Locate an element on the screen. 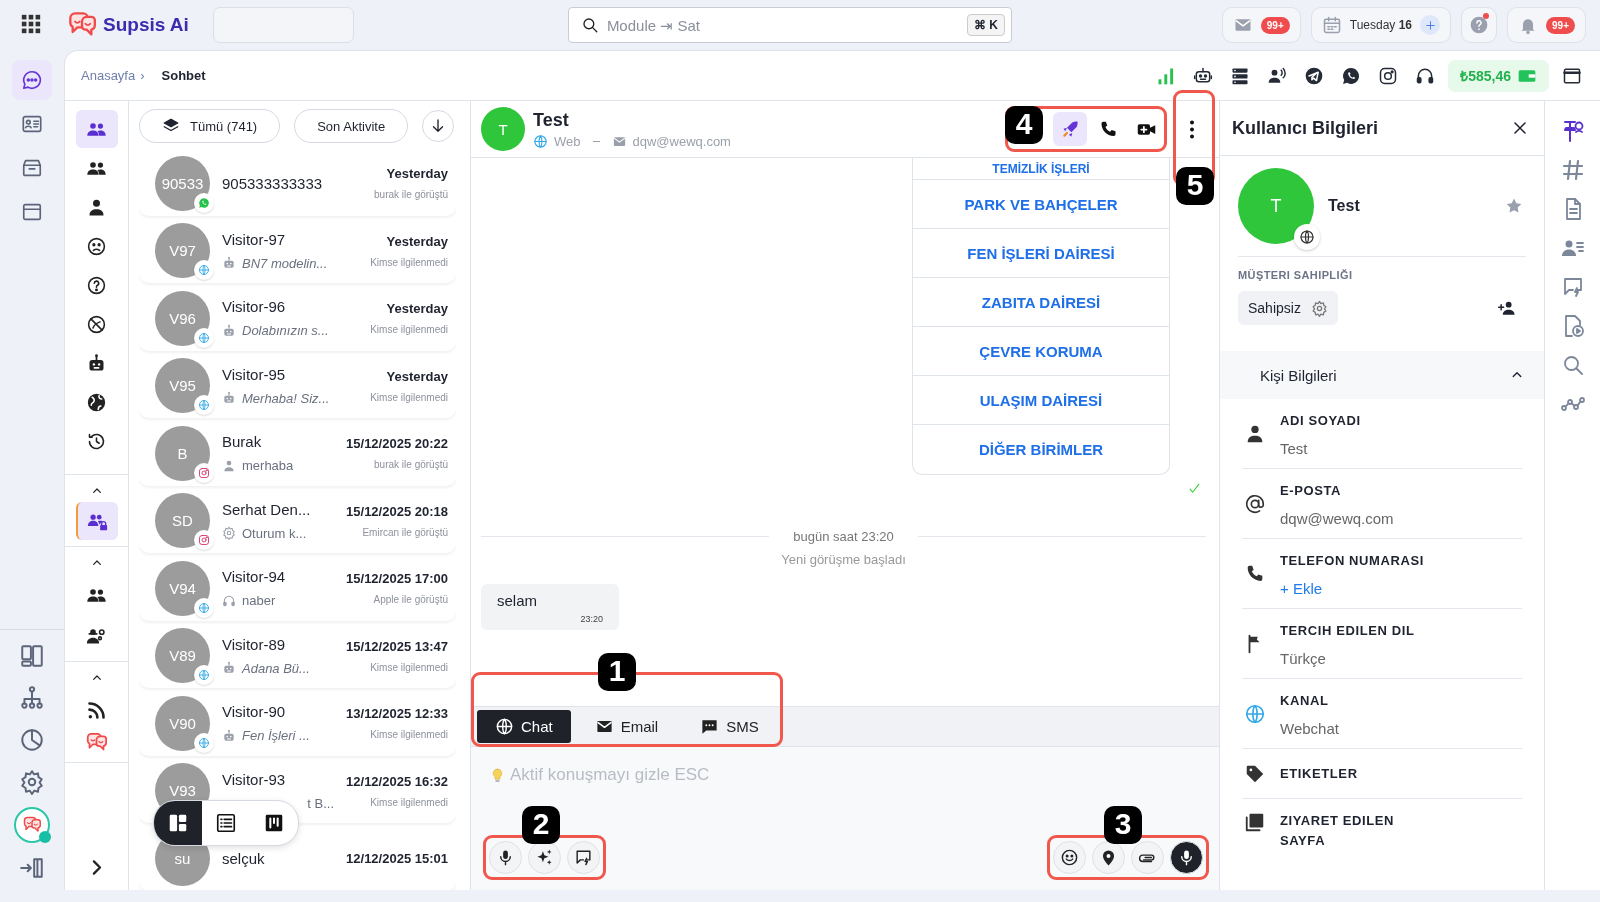 Image resolution: width=1600 pixels, height=902 pixels. avatar-initials: SD is located at coordinates (182, 521).